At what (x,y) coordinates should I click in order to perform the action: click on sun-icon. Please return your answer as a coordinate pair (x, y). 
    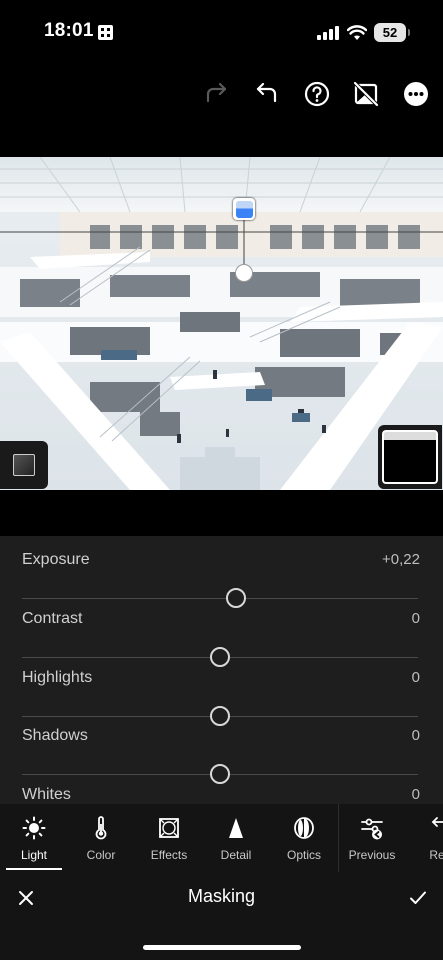
    Looking at the image, I should click on (34, 828).